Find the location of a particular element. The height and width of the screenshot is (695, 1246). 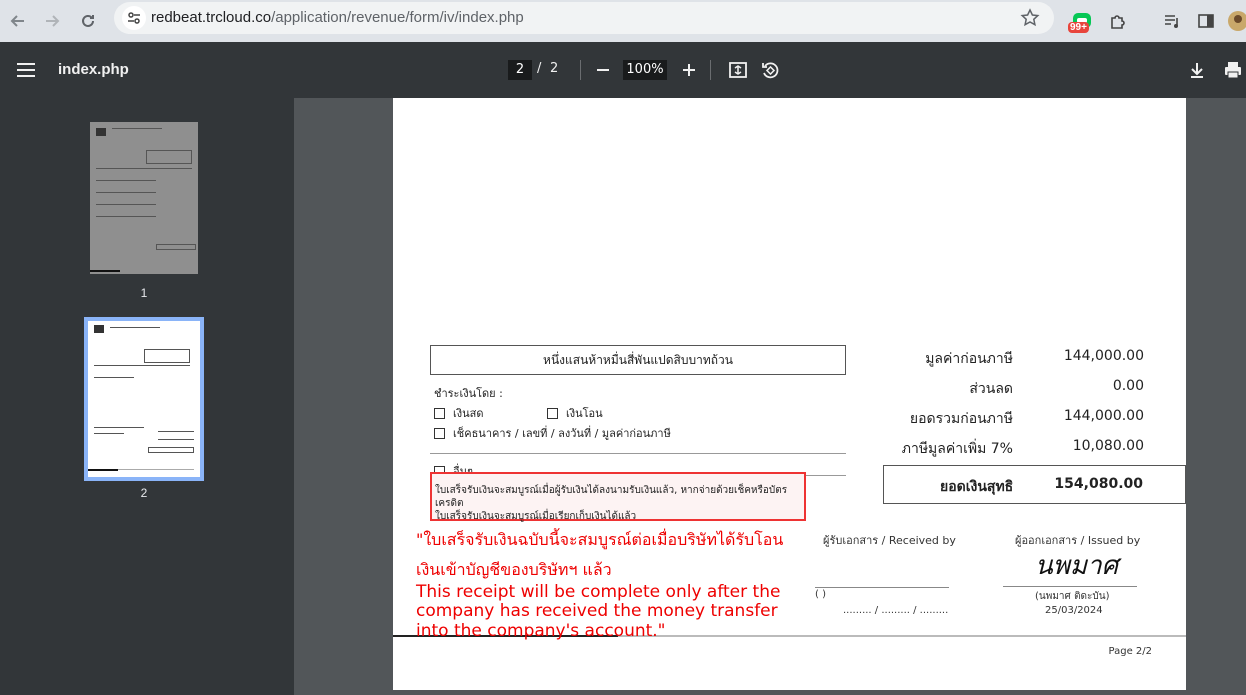

summary-label: ยอดรวมก่อนภาษี is located at coordinates (961, 419).